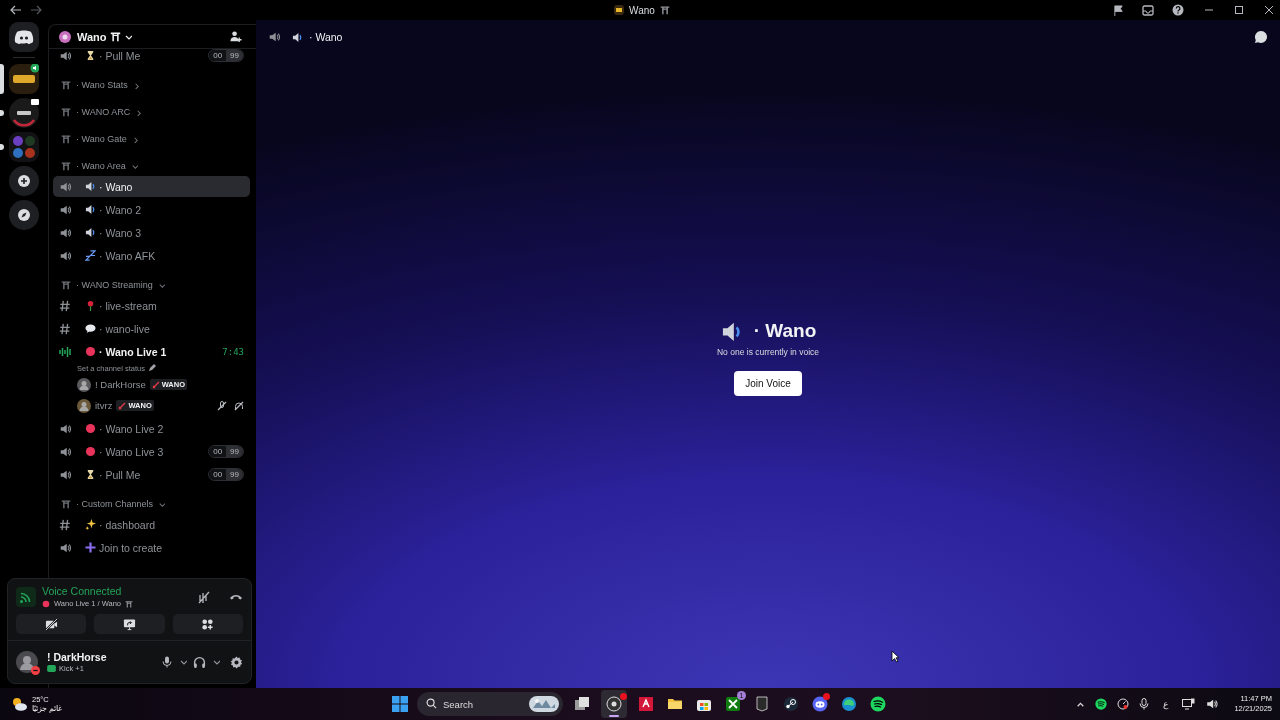 Image resolution: width=1280 pixels, height=720 pixels. I want to click on category-header: · Wano Stats, so click(151, 80).